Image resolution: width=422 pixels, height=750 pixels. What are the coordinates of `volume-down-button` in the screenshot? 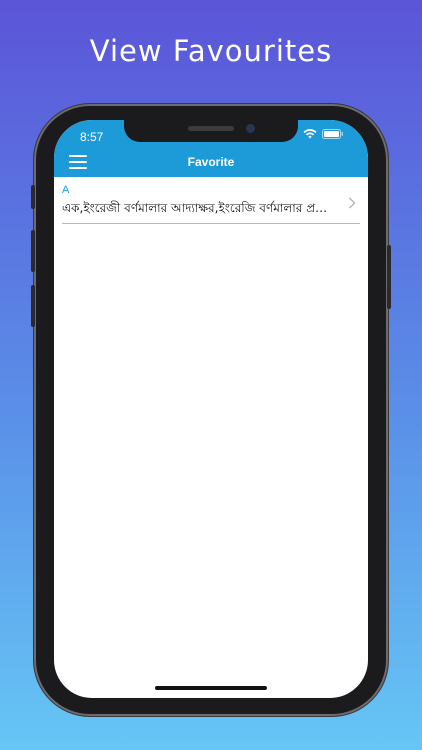 It's located at (33, 306).